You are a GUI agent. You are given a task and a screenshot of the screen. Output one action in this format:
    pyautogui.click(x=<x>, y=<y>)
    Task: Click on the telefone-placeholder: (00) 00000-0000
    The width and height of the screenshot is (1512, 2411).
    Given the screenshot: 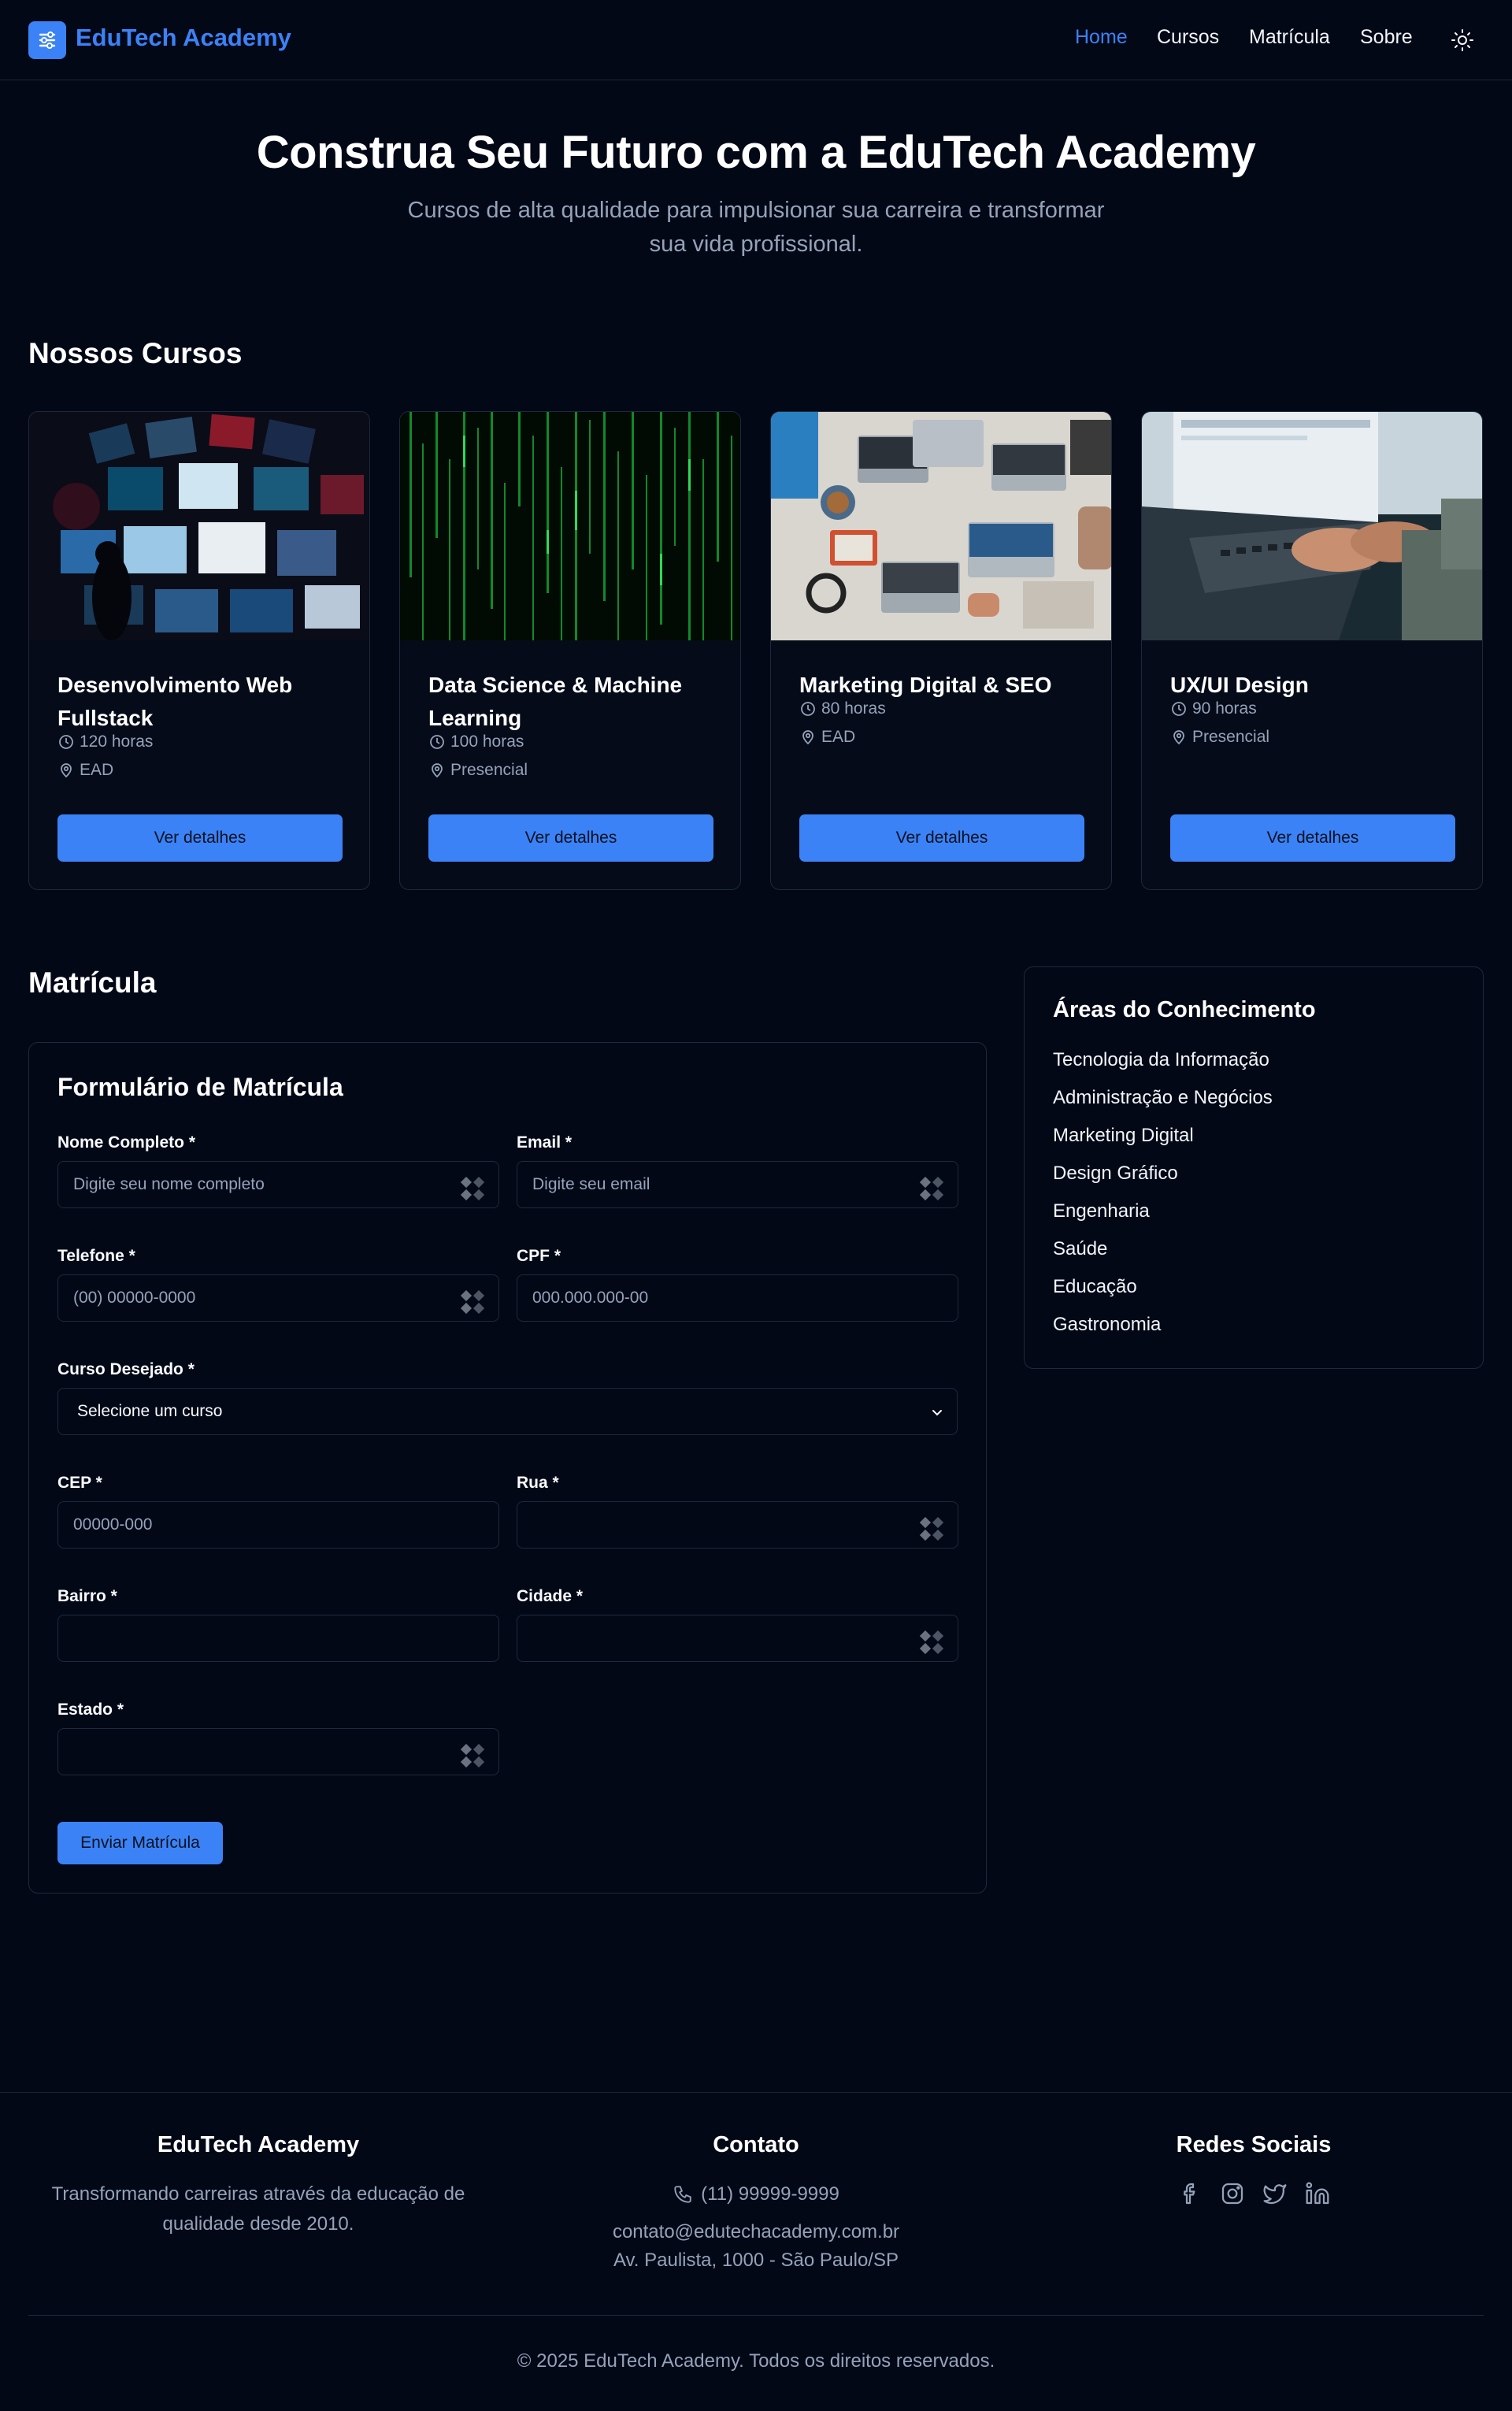 What is the action you would take?
    pyautogui.click(x=134, y=1298)
    